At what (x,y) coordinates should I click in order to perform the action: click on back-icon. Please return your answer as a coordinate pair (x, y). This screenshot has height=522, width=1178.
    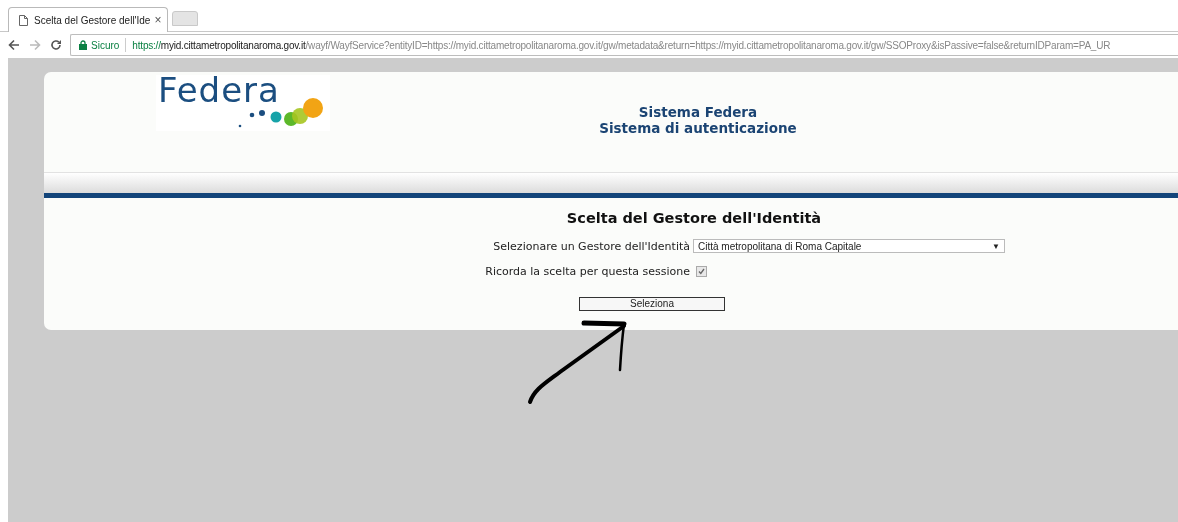
    Looking at the image, I should click on (14, 45).